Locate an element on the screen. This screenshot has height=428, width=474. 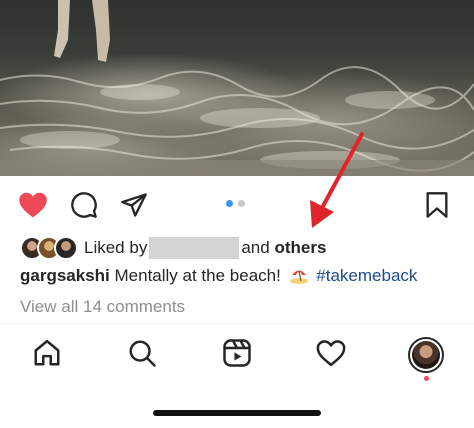
save-button is located at coordinates (437, 205).